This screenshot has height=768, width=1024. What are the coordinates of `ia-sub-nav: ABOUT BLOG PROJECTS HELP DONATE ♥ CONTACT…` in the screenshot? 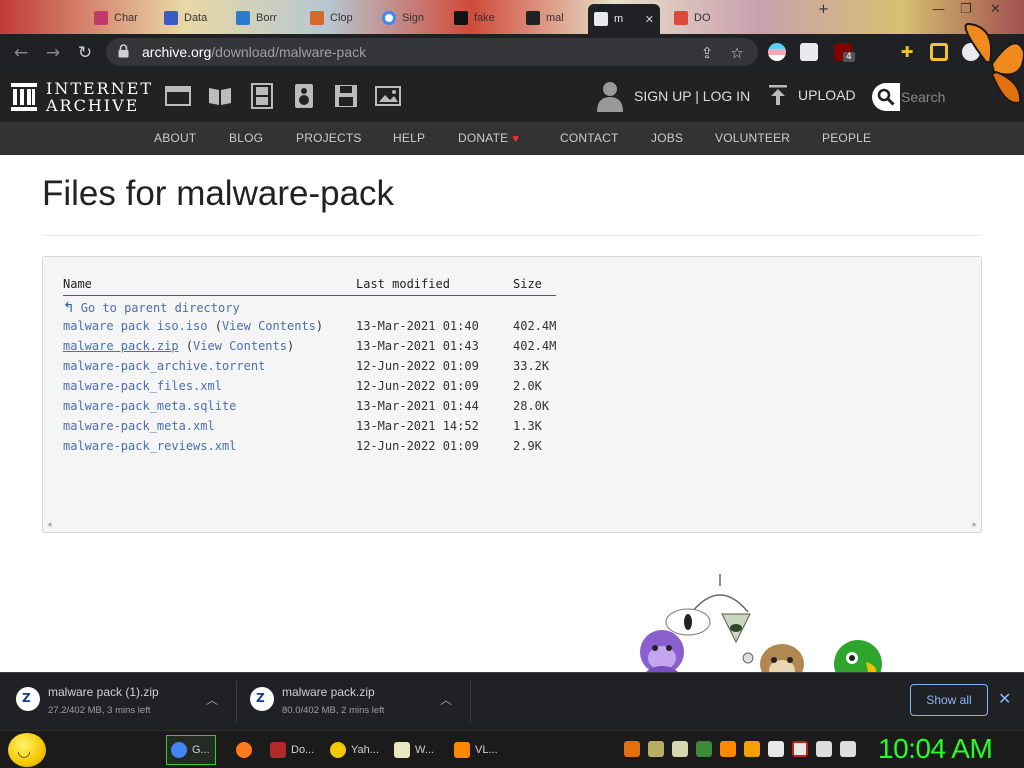 It's located at (512, 138).